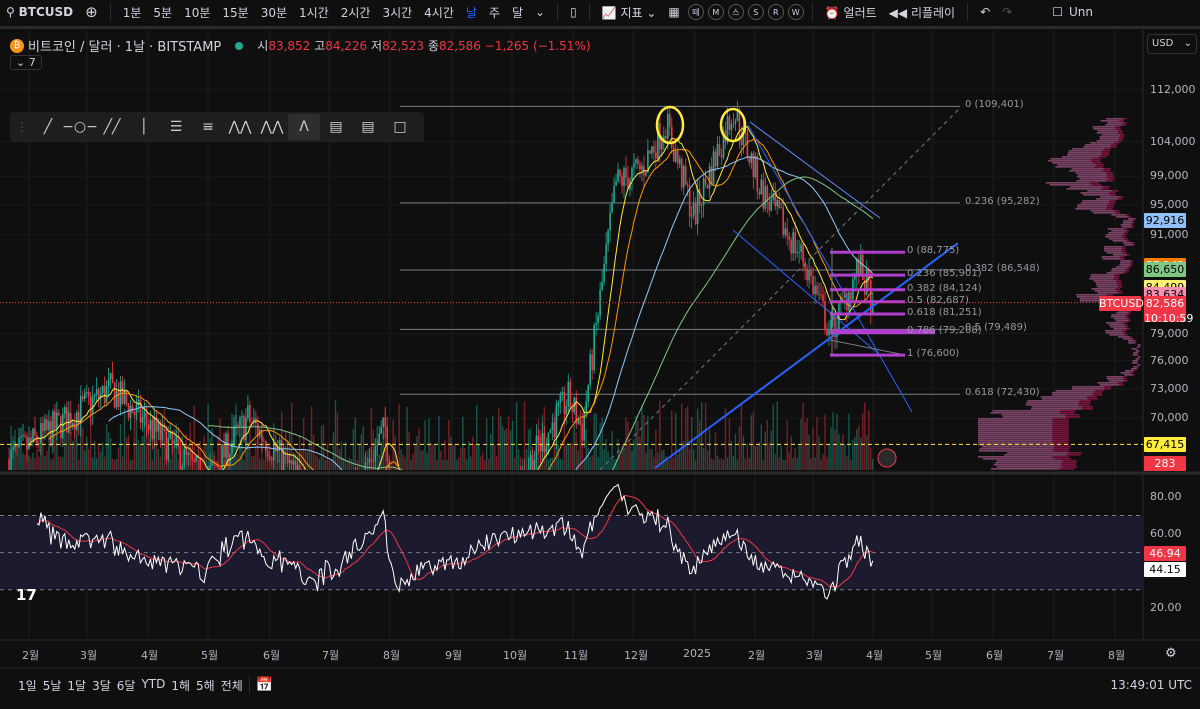  I want to click on range-2: 1달, so click(76, 685).